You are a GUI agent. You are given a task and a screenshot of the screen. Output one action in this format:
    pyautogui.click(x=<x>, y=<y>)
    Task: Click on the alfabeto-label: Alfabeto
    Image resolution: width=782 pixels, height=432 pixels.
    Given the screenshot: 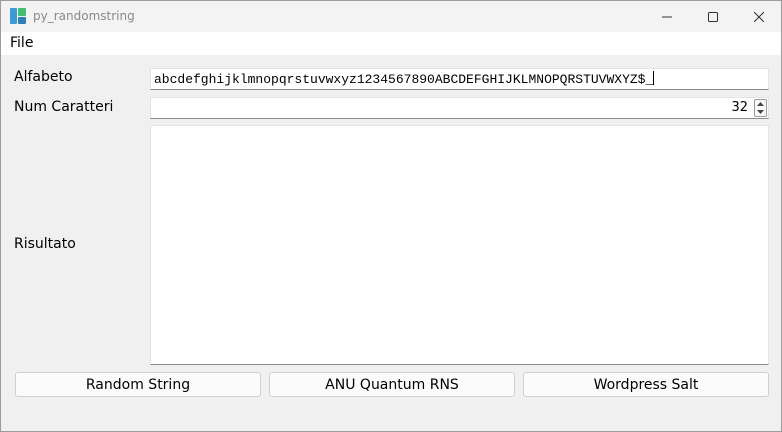 What is the action you would take?
    pyautogui.click(x=43, y=77)
    